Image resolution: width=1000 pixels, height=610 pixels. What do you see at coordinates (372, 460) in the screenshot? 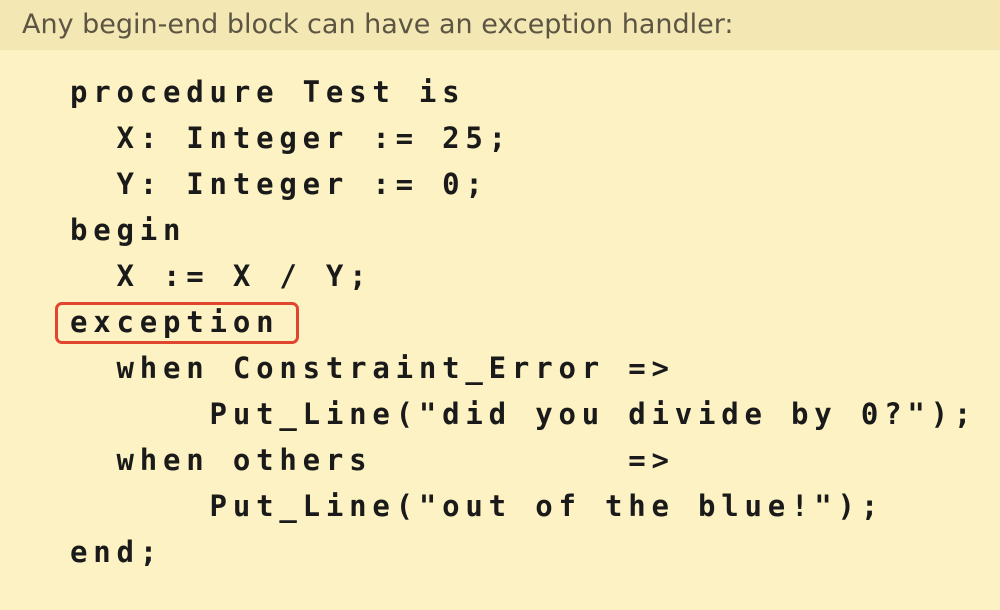
I see `code-line-when-others: when others =>` at bounding box center [372, 460].